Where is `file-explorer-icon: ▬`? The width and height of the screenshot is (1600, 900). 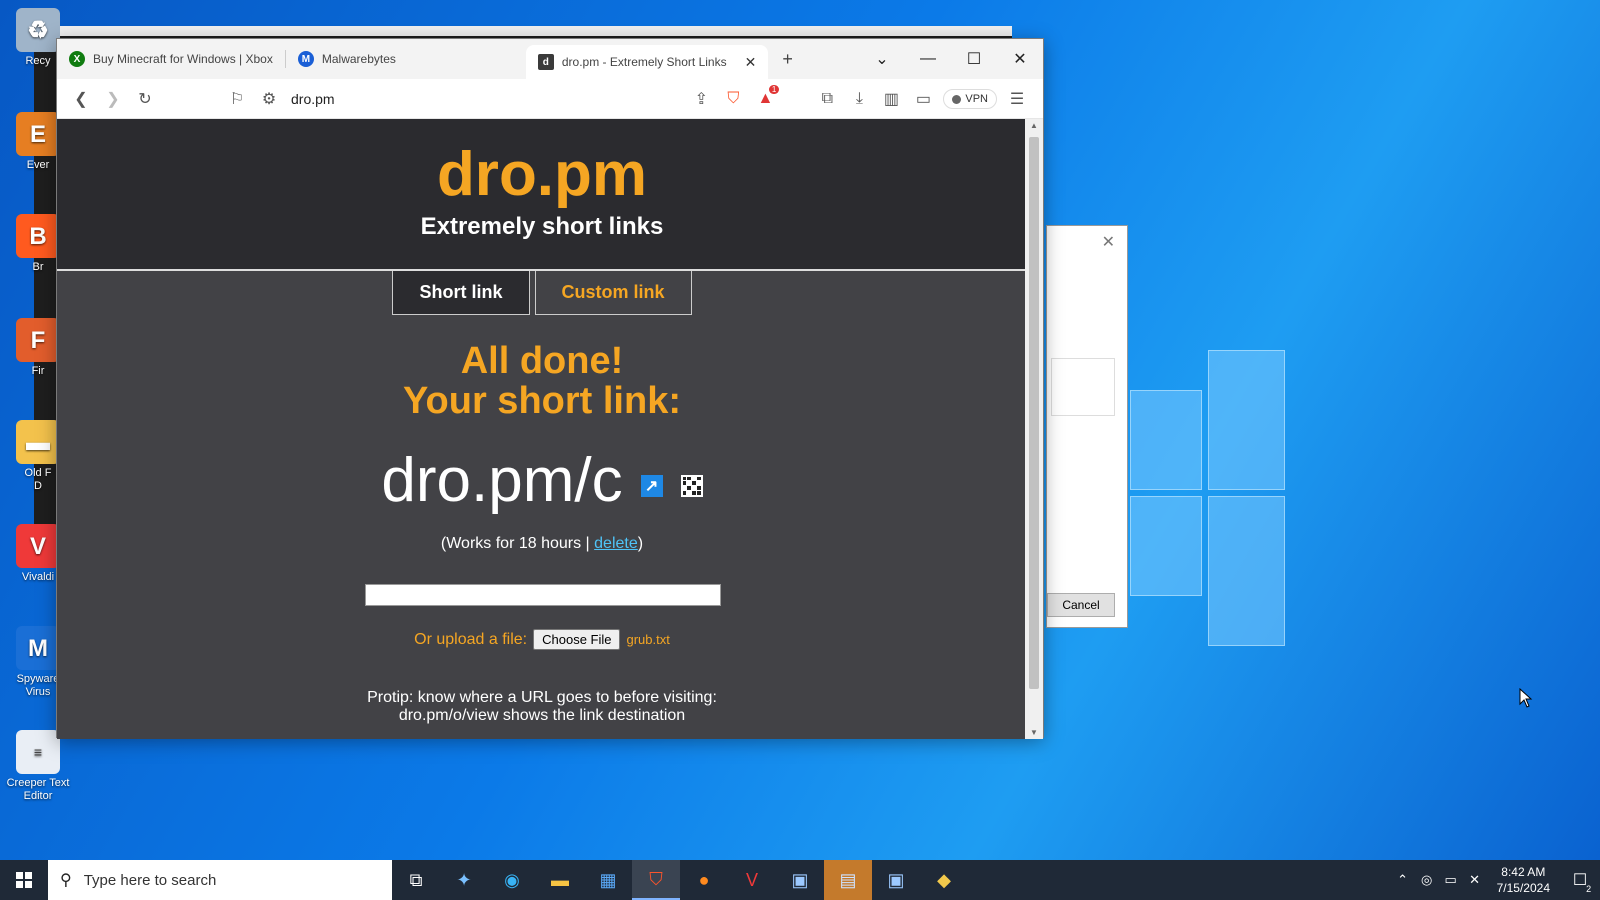
file-explorer-icon: ▬ is located at coordinates (560, 880).